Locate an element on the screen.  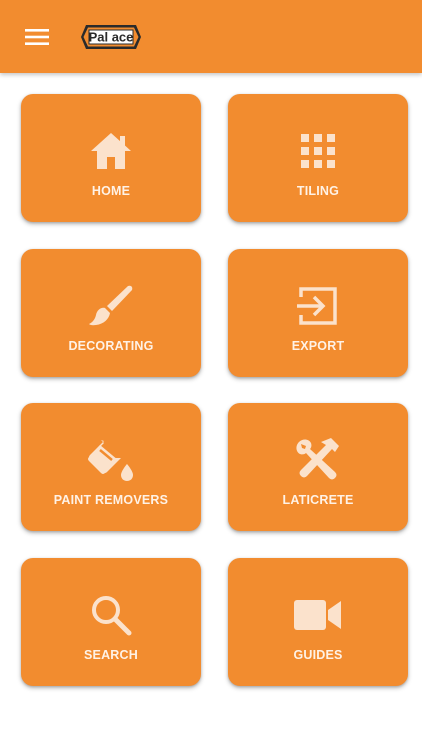
tile-label: SEARCH is located at coordinates (111, 655).